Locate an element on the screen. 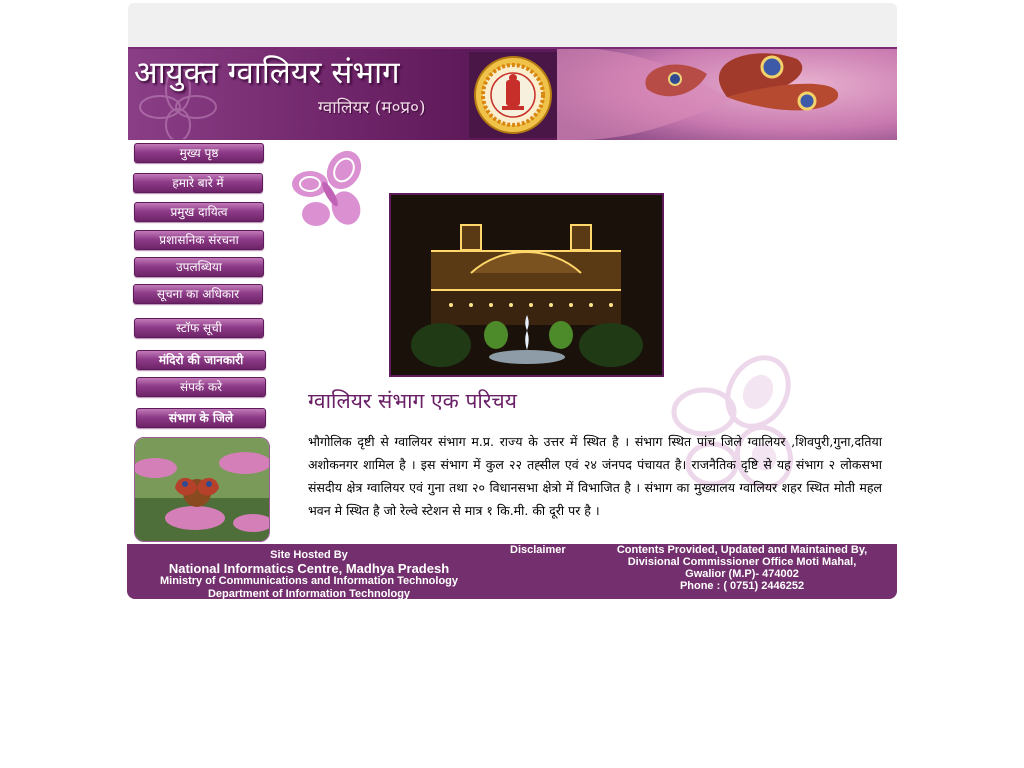  top-bar is located at coordinates (512, 25).